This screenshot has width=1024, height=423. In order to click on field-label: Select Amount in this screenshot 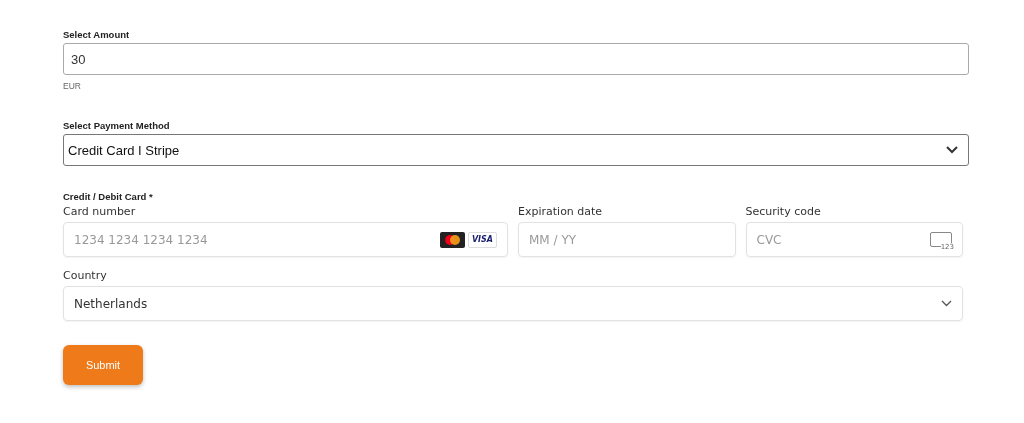, I will do `click(96, 34)`.